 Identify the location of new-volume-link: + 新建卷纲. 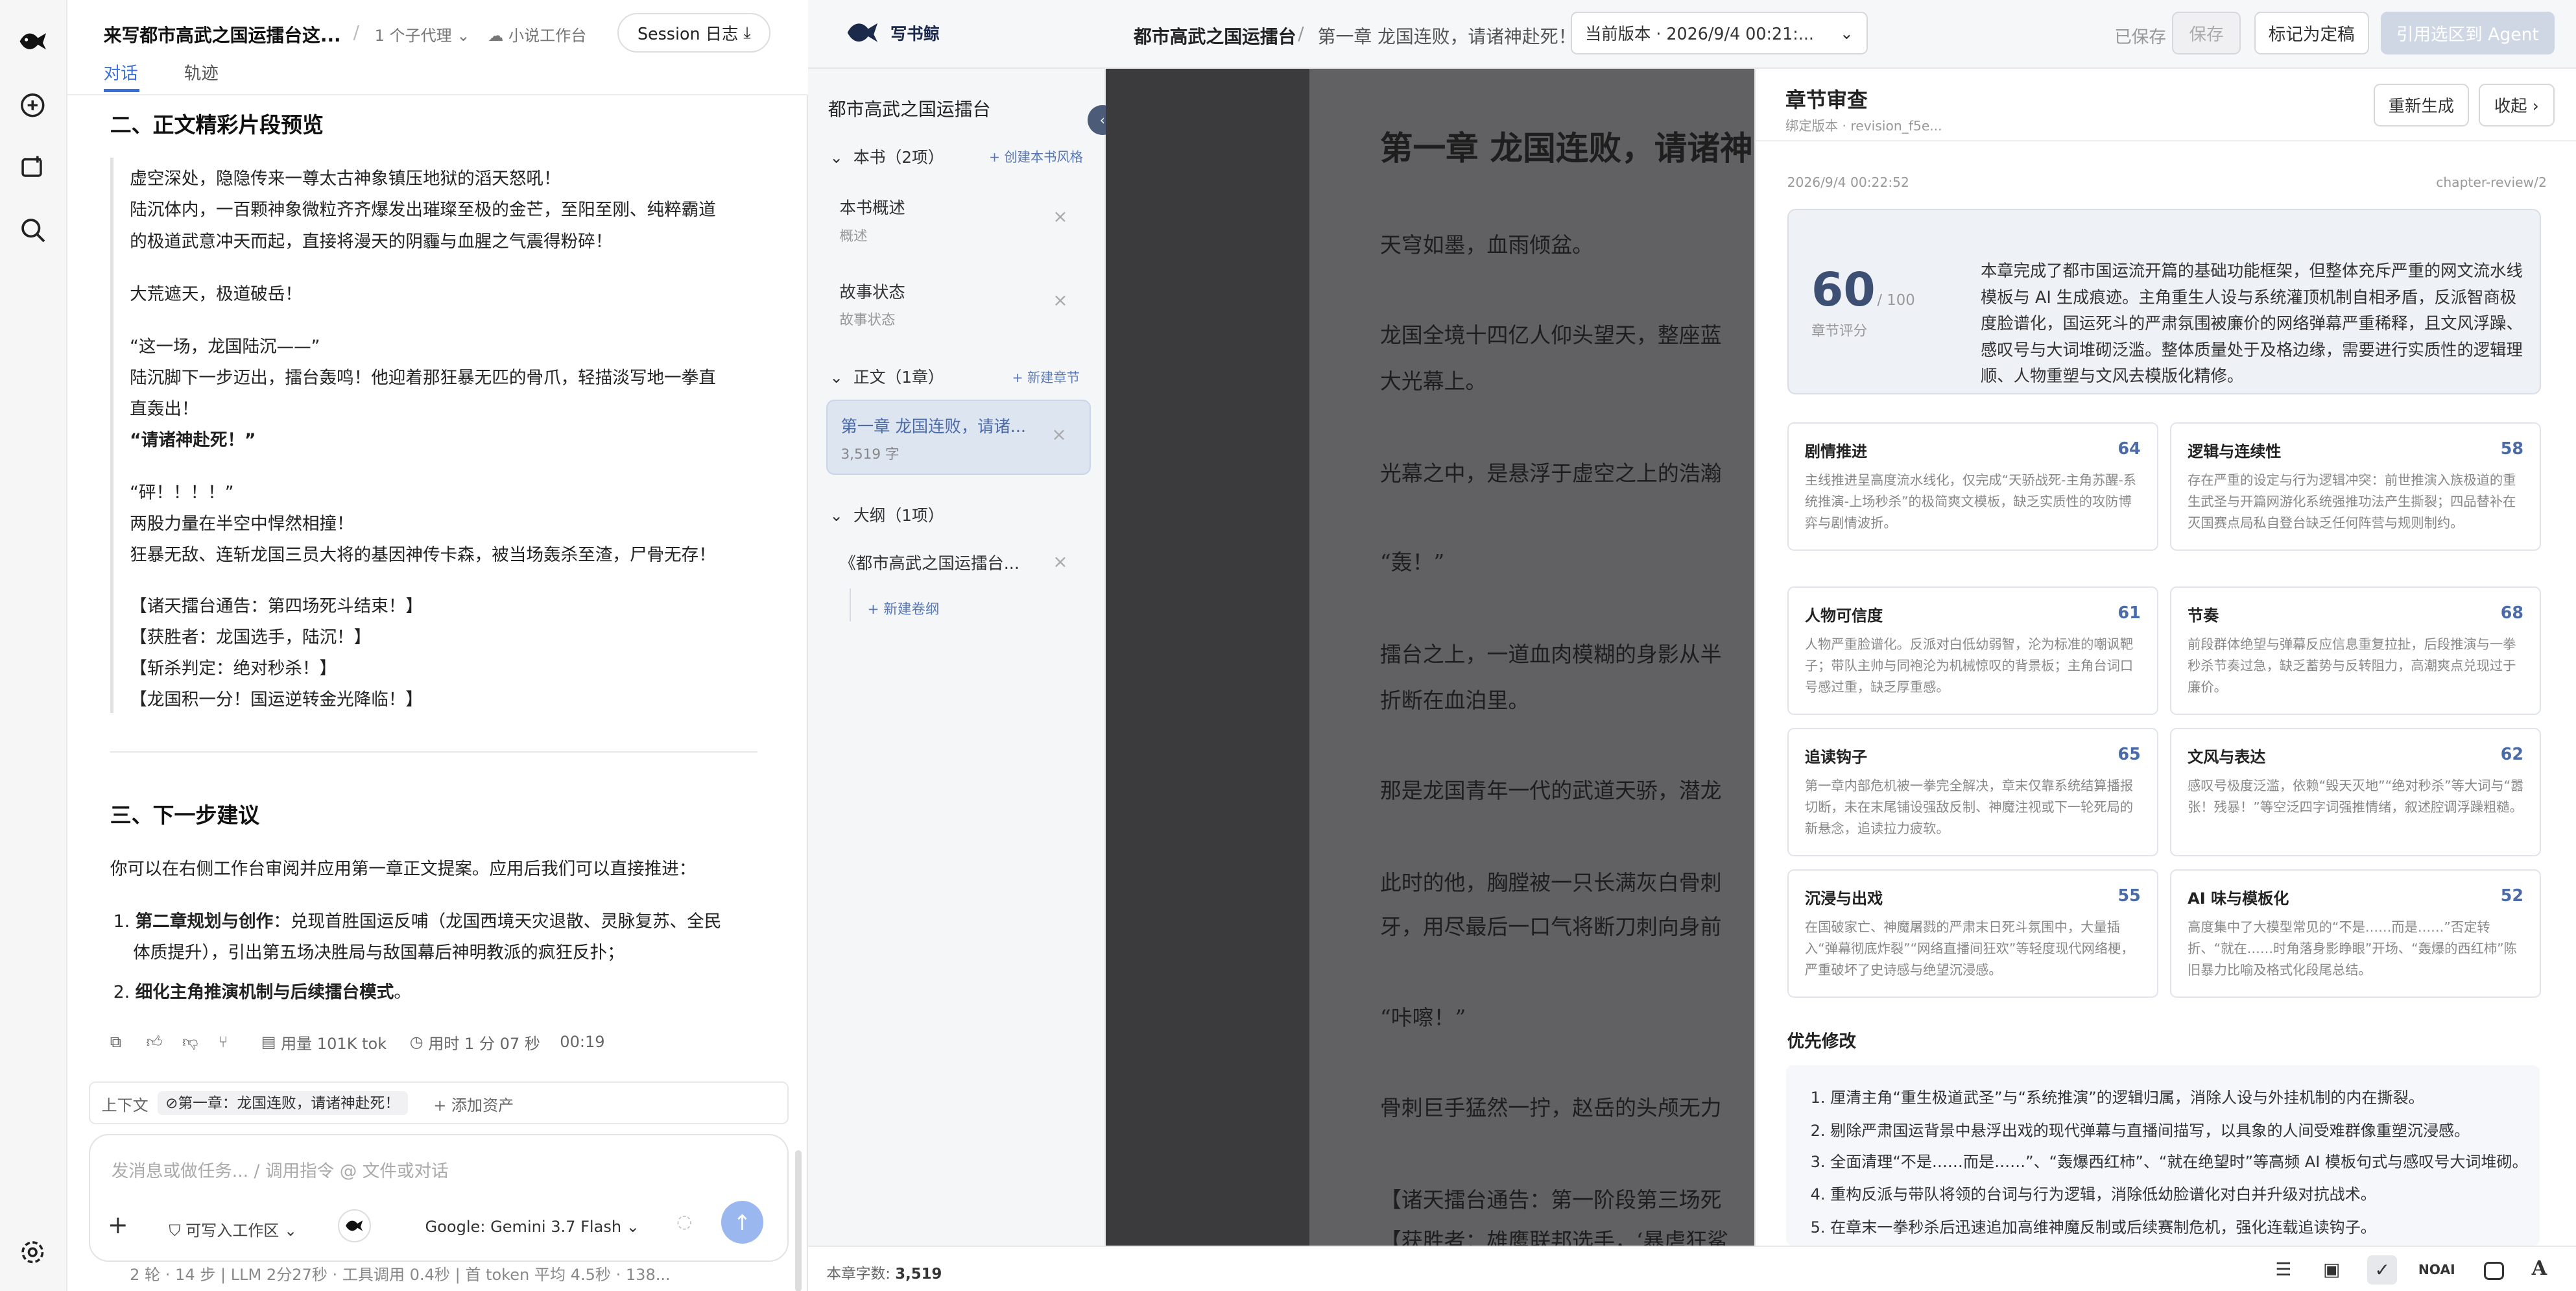
(904, 608).